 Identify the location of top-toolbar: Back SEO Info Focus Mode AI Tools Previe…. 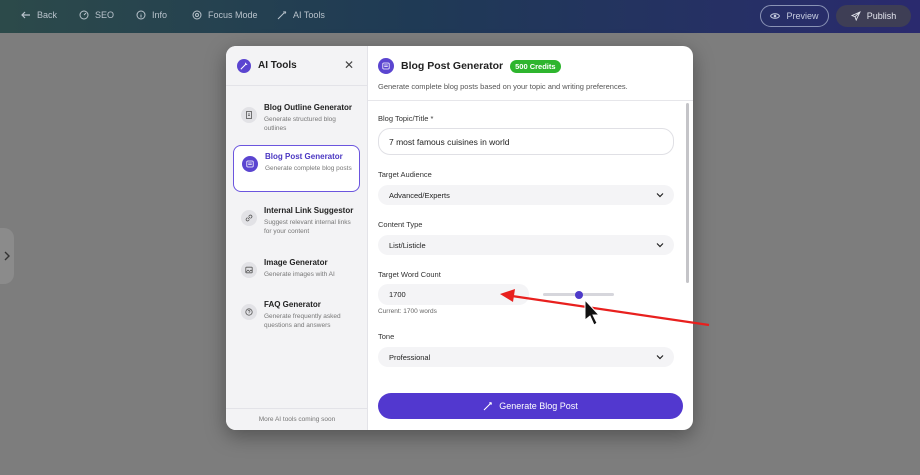
(460, 16).